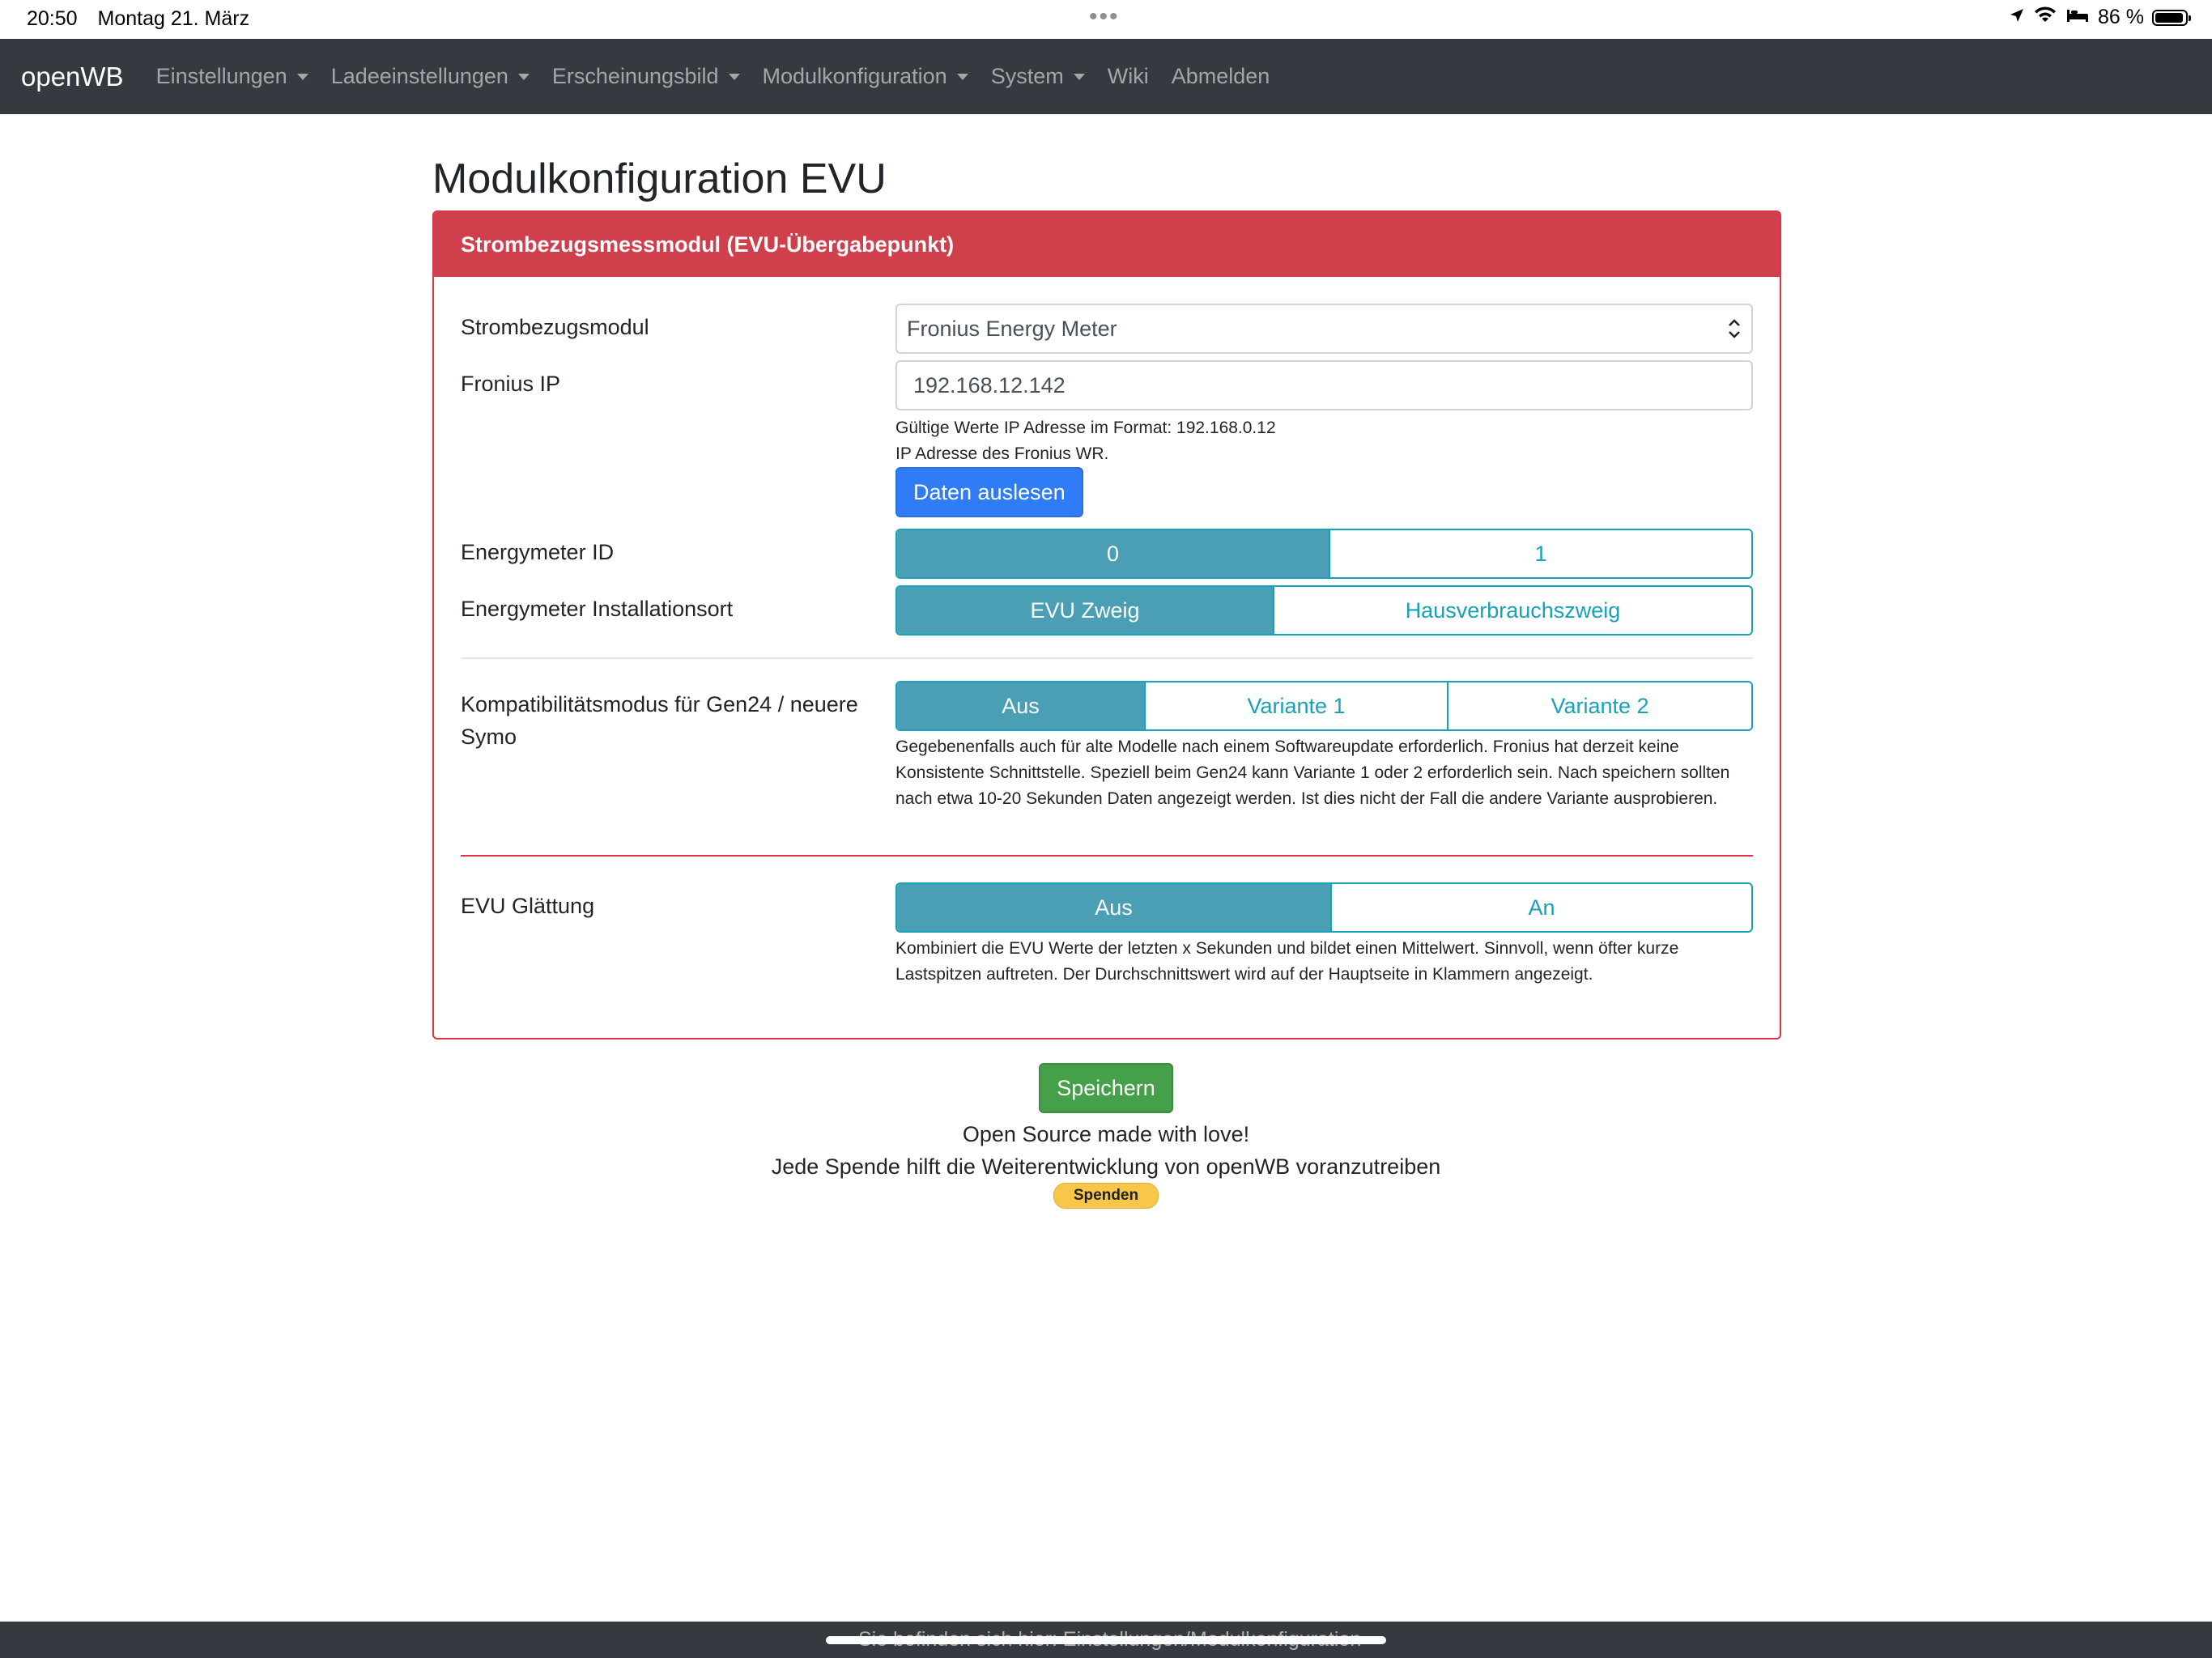 This screenshot has height=1658, width=2212. Describe the element at coordinates (854, 76) in the screenshot. I see `nav-label: Modulkonfiguration` at that location.